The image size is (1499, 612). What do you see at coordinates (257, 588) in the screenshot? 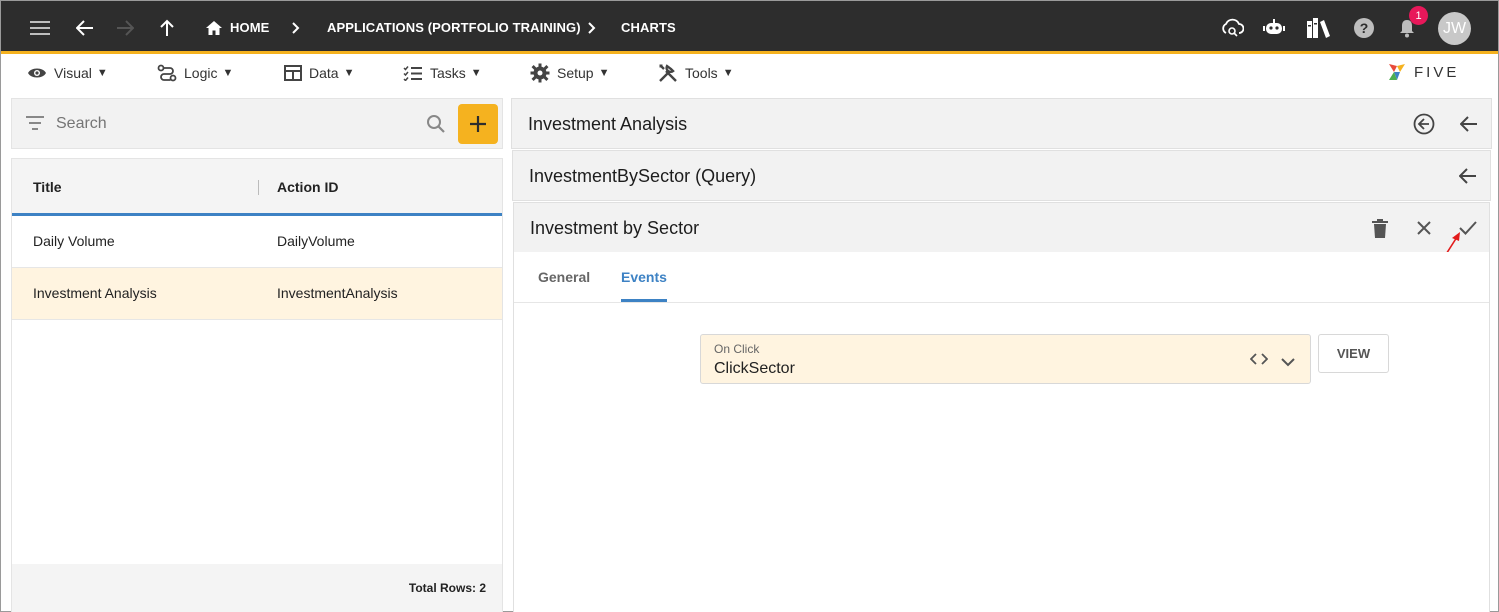
I see `list-footer: Total Rows: 2` at bounding box center [257, 588].